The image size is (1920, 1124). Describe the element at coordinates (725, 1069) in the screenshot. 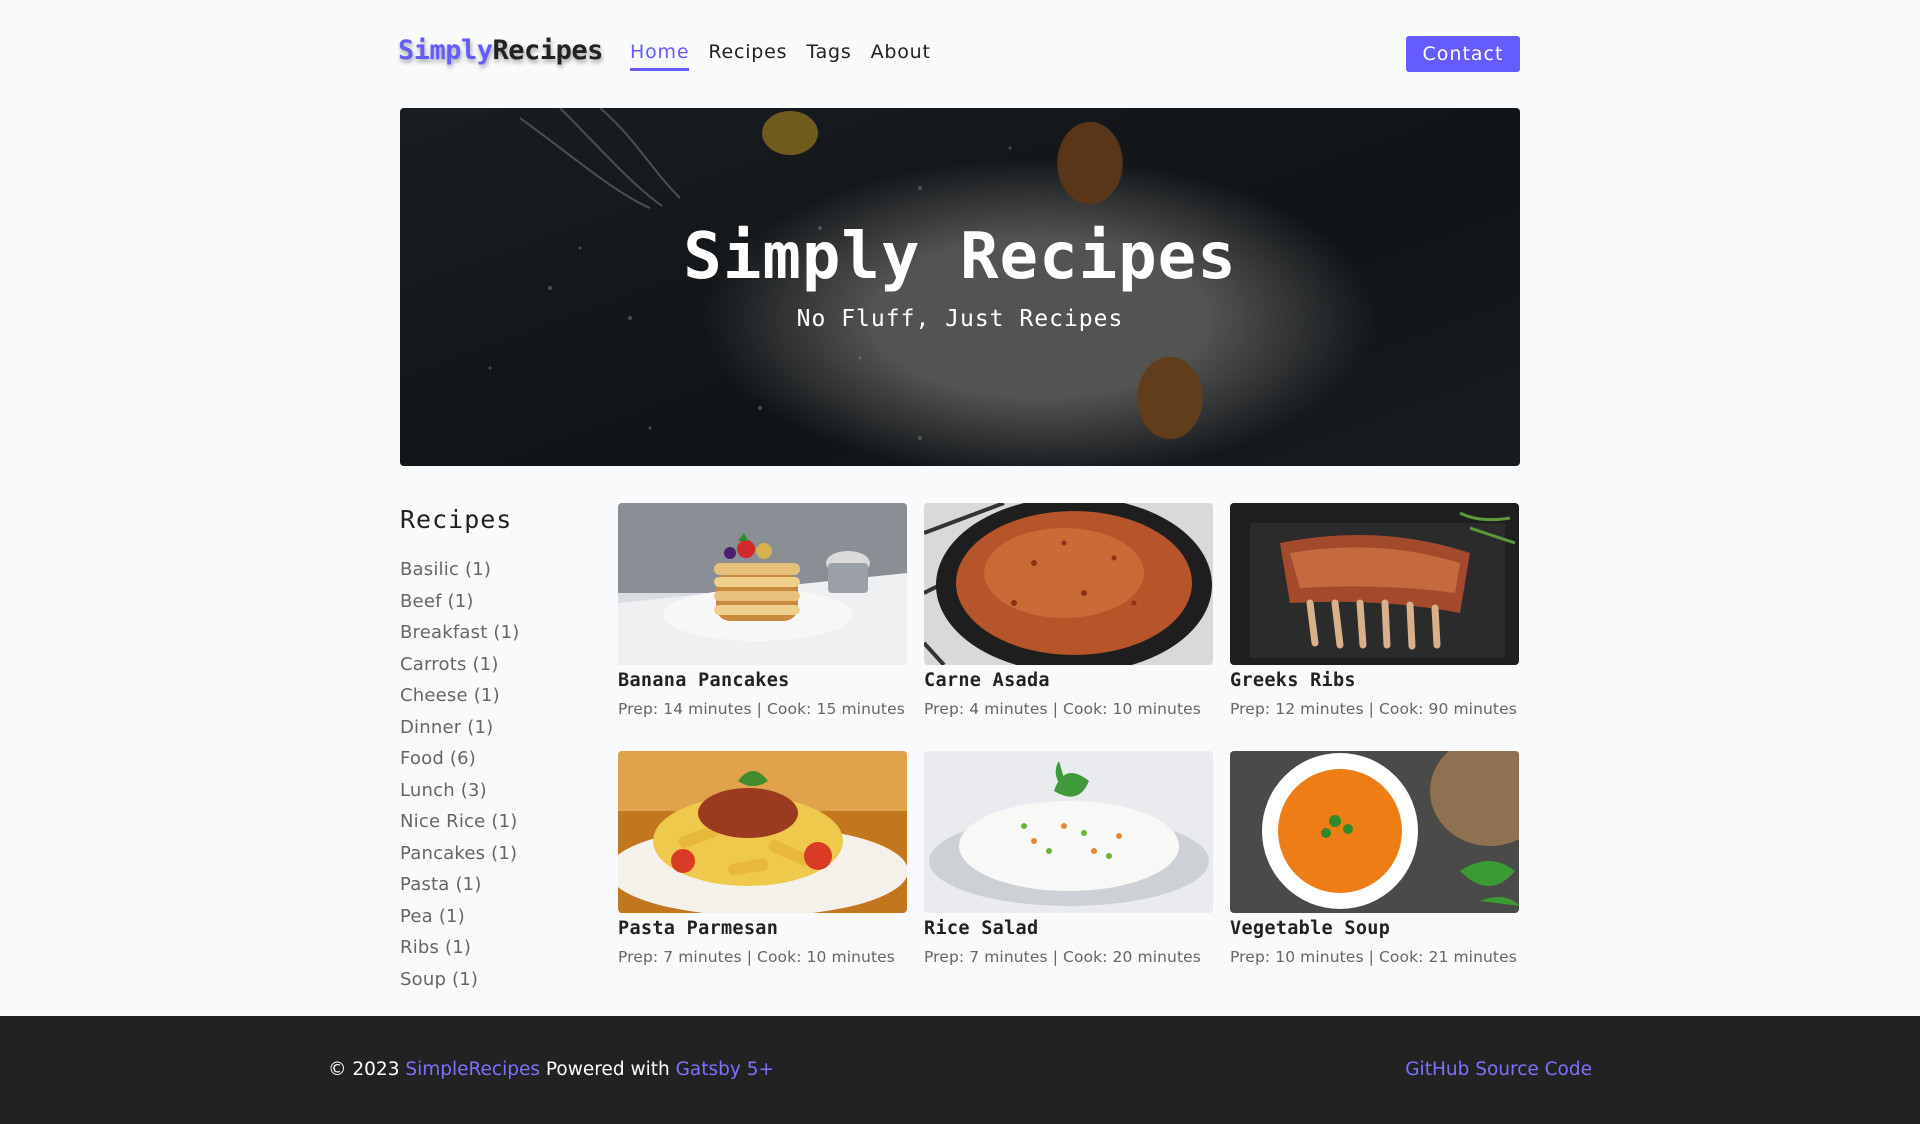

I see `gatsby-link: Gatsby 5+` at that location.